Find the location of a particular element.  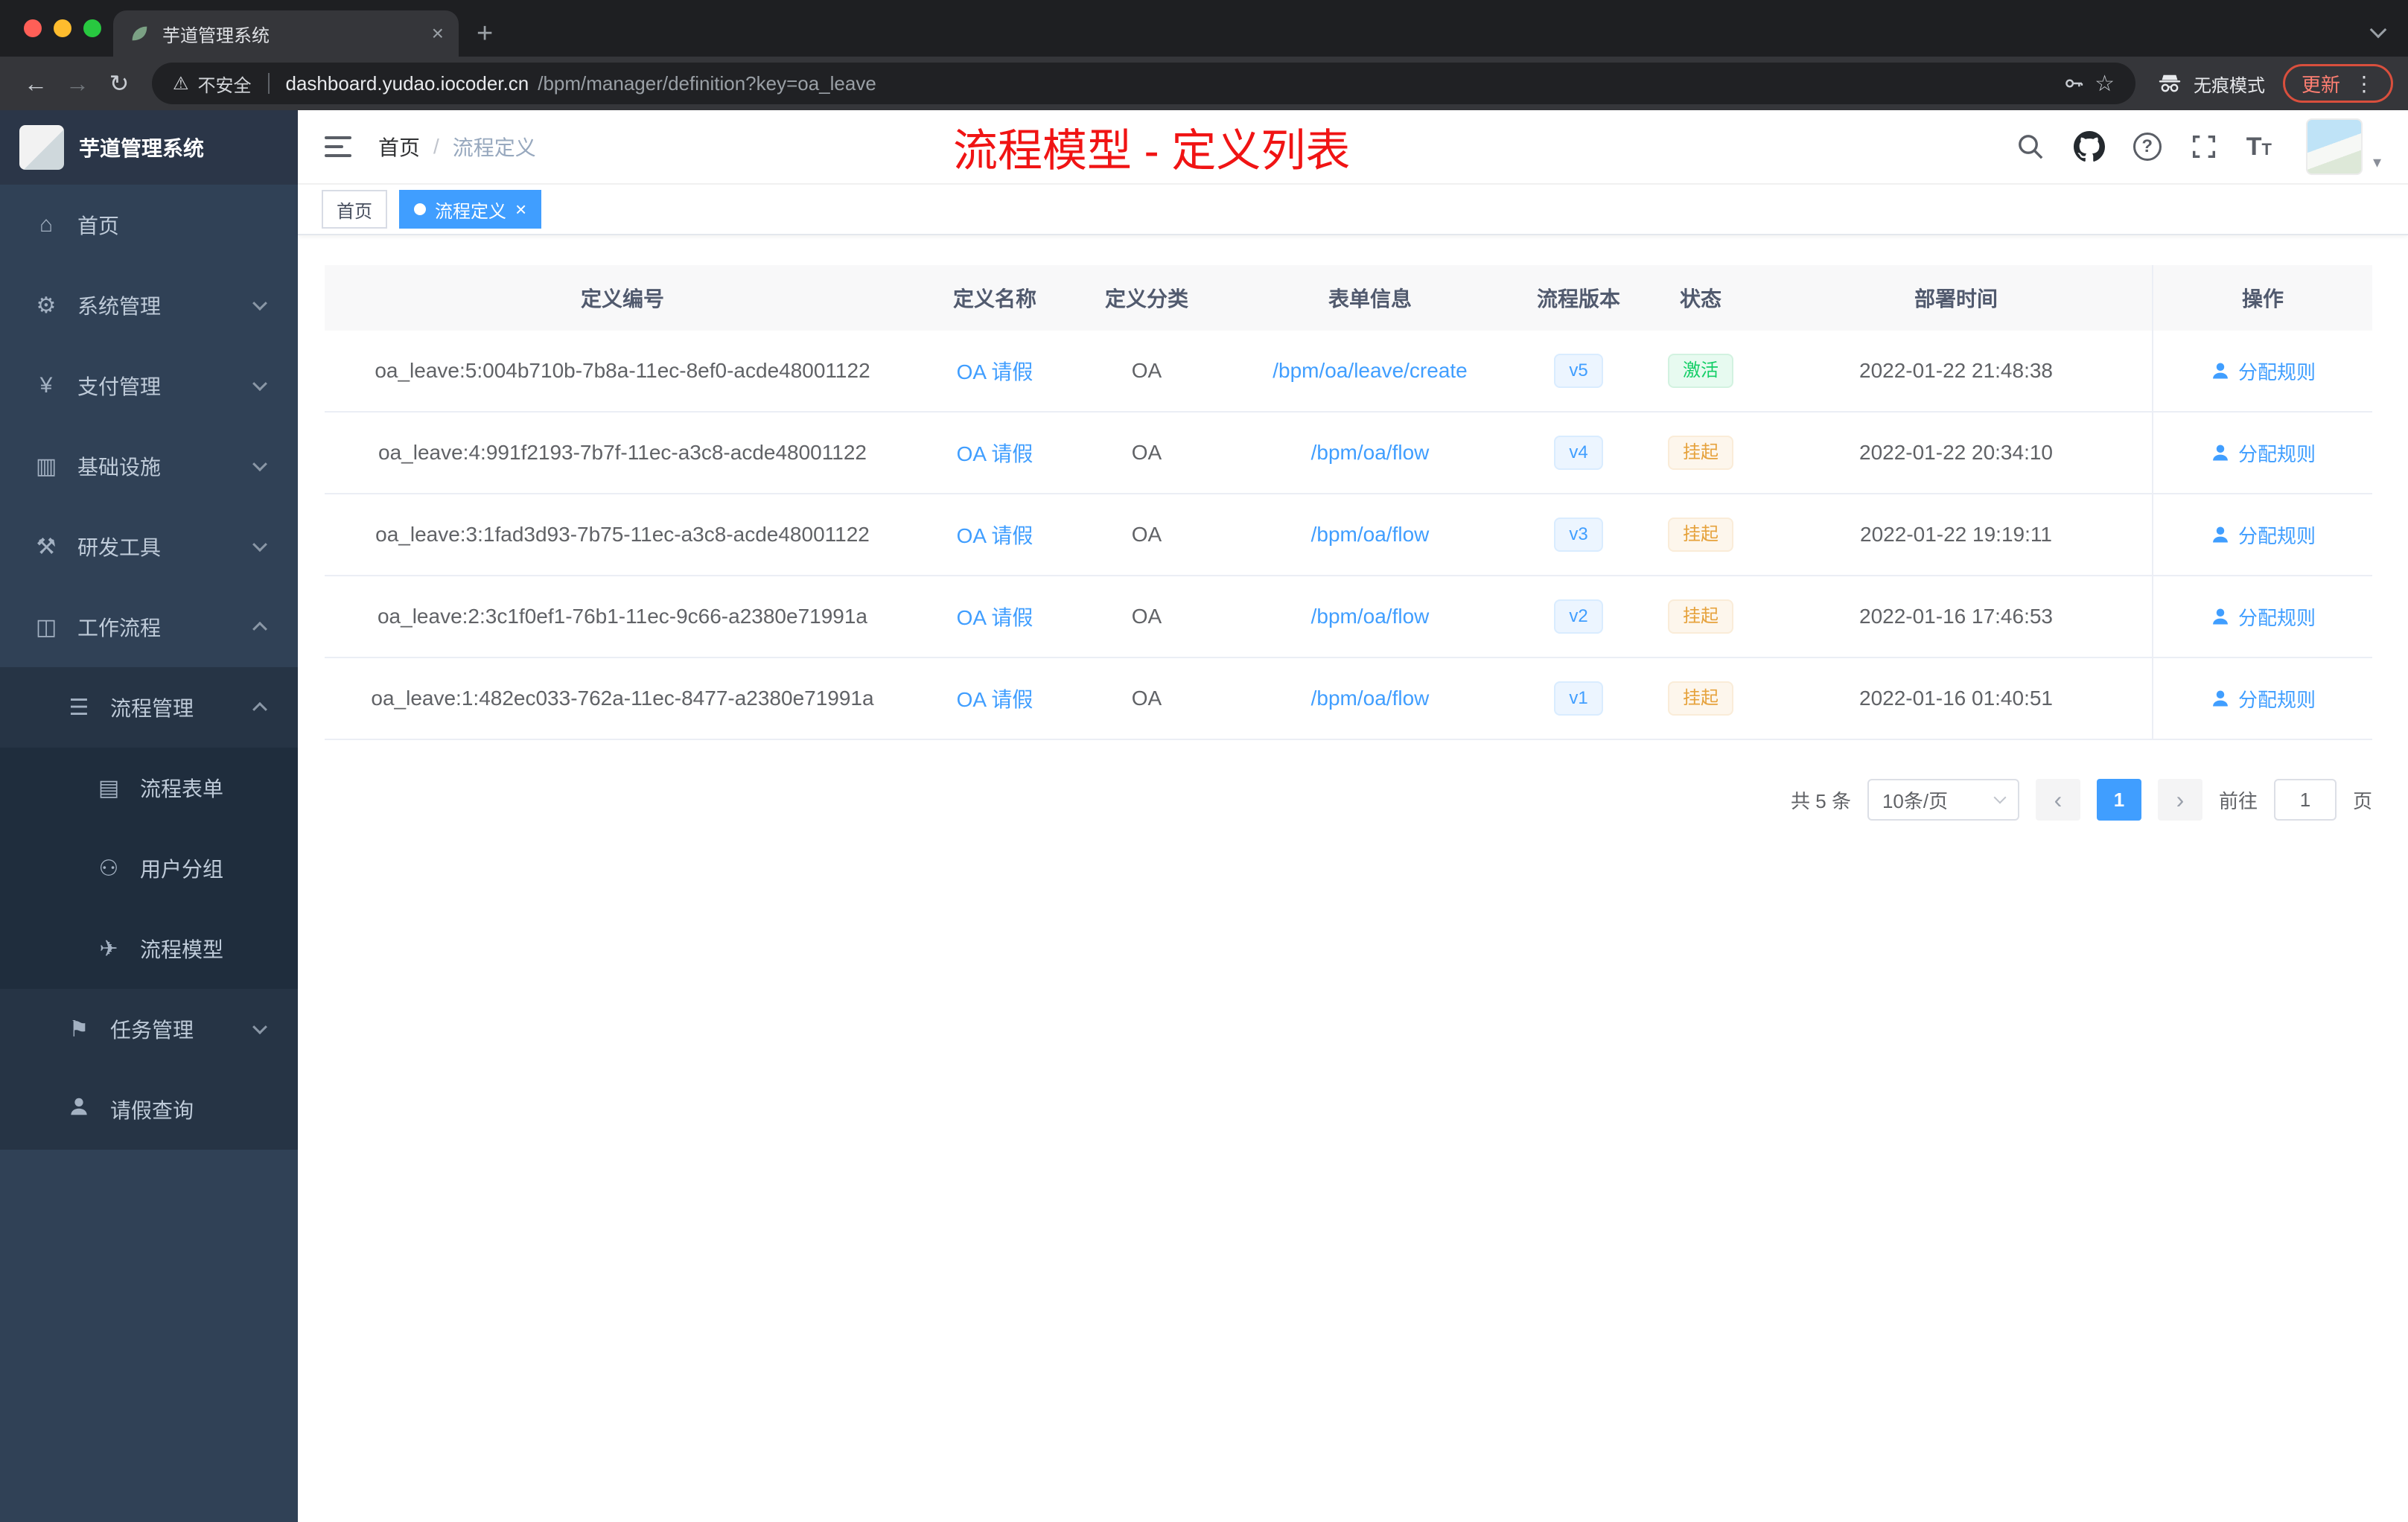

security-label: 不安全 is located at coordinates (225, 84).